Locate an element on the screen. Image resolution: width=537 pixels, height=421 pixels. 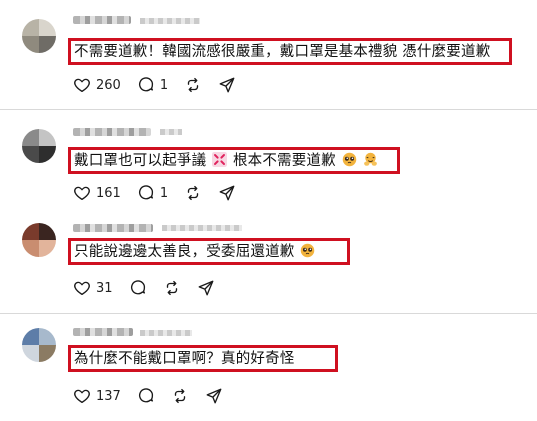
like-count: 137 is located at coordinates (108, 396).